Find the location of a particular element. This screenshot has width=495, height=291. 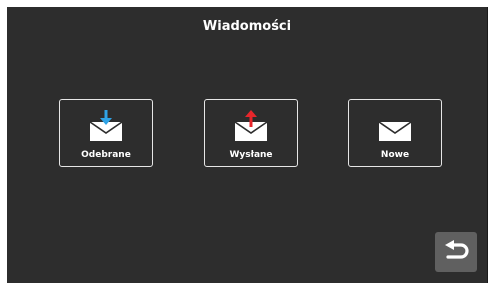

envelope-sent-icon is located at coordinates (251, 125).